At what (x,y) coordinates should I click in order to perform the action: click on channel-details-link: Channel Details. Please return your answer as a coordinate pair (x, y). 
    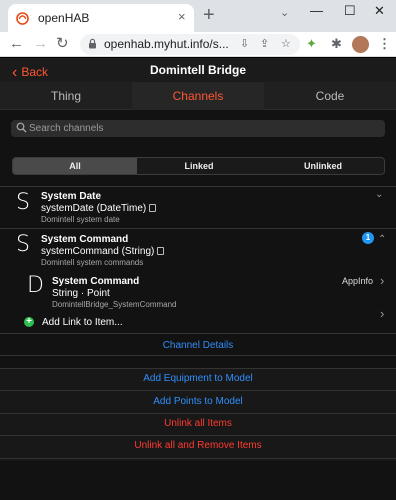
    Looking at the image, I should click on (198, 345).